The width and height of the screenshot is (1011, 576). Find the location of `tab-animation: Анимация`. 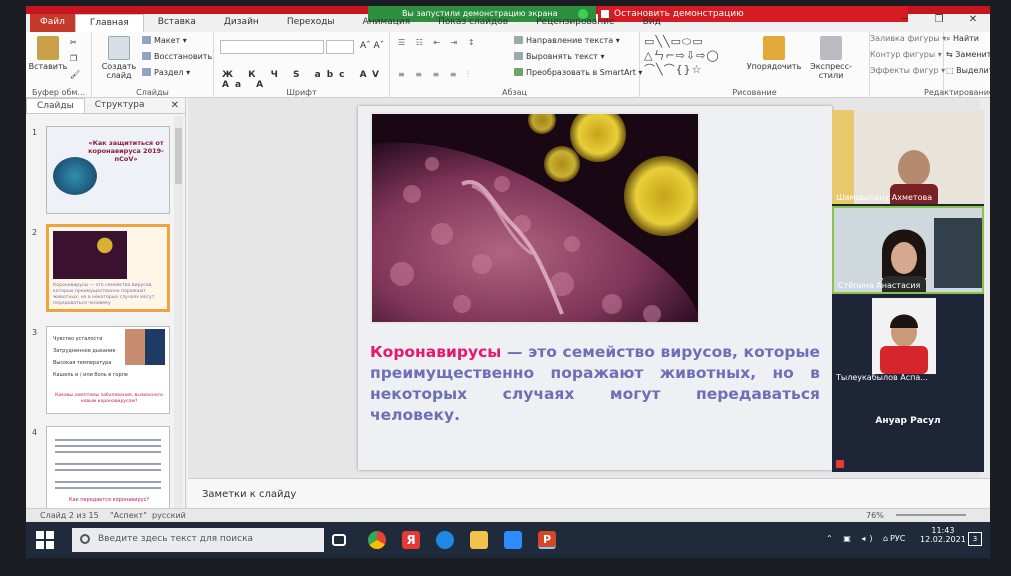

tab-animation: Анимация is located at coordinates (387, 23).